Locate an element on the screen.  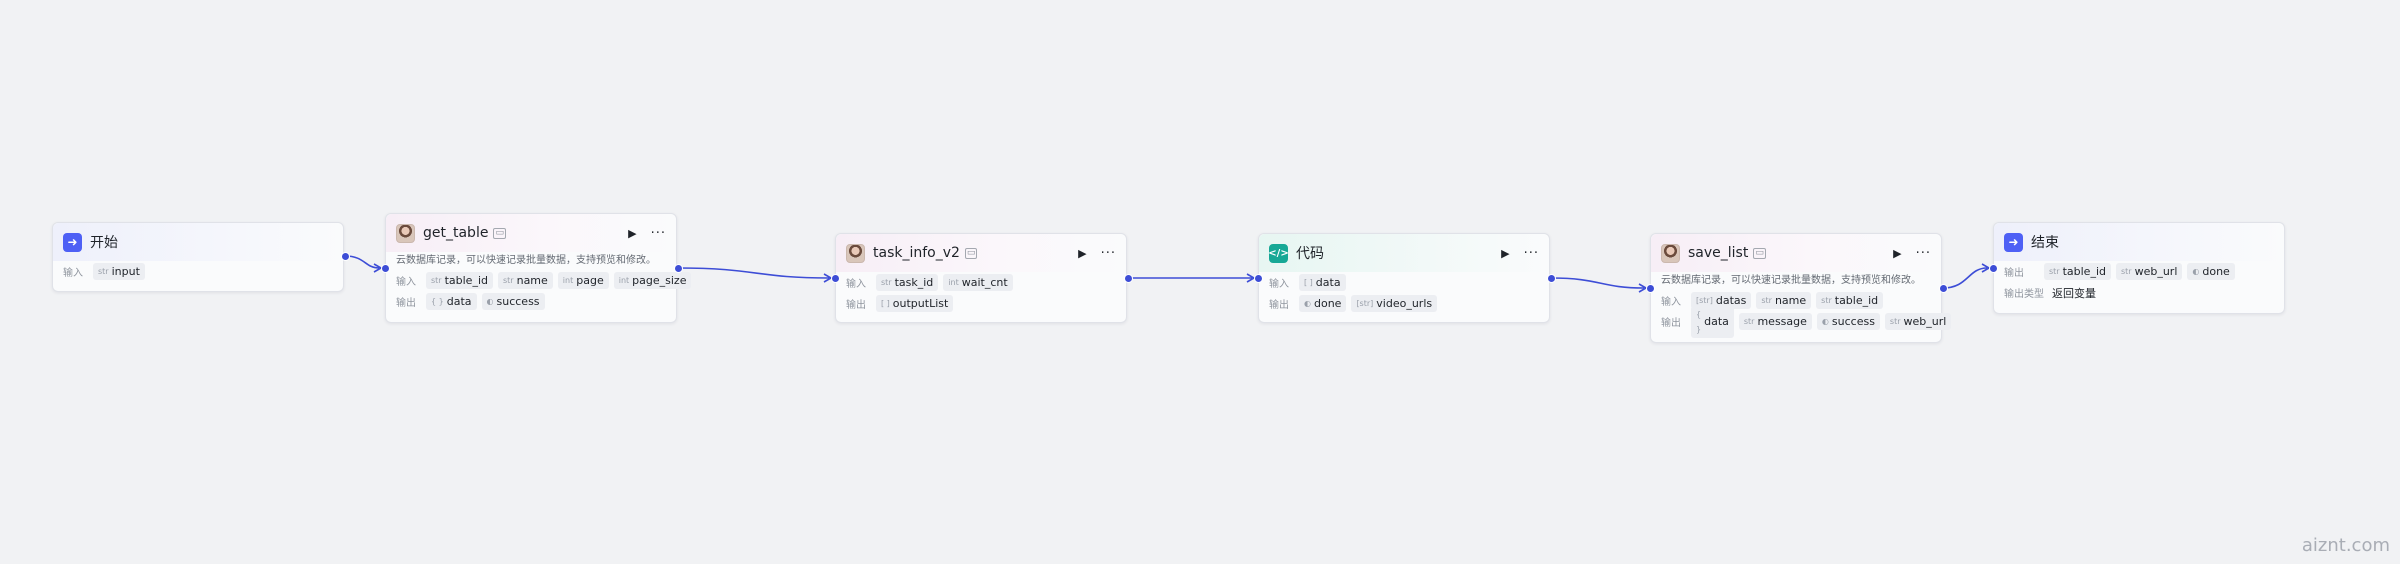
edge-save-end-arrowhead is located at coordinates (1986, 268).